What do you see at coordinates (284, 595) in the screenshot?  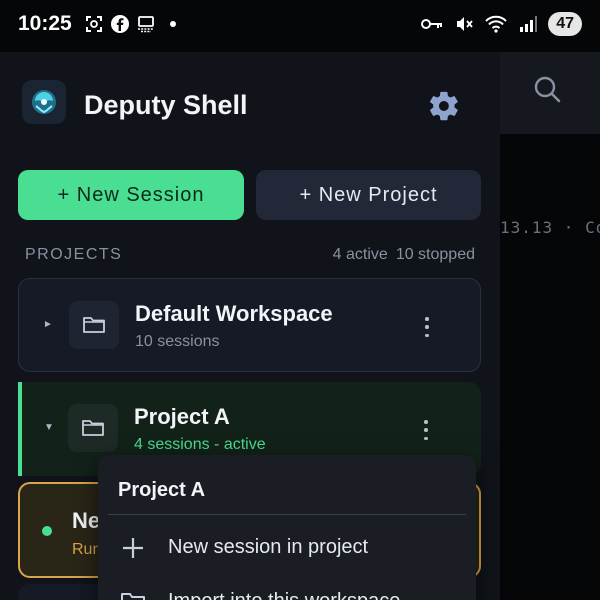 I see `menu-item-label: Import into this workspace` at bounding box center [284, 595].